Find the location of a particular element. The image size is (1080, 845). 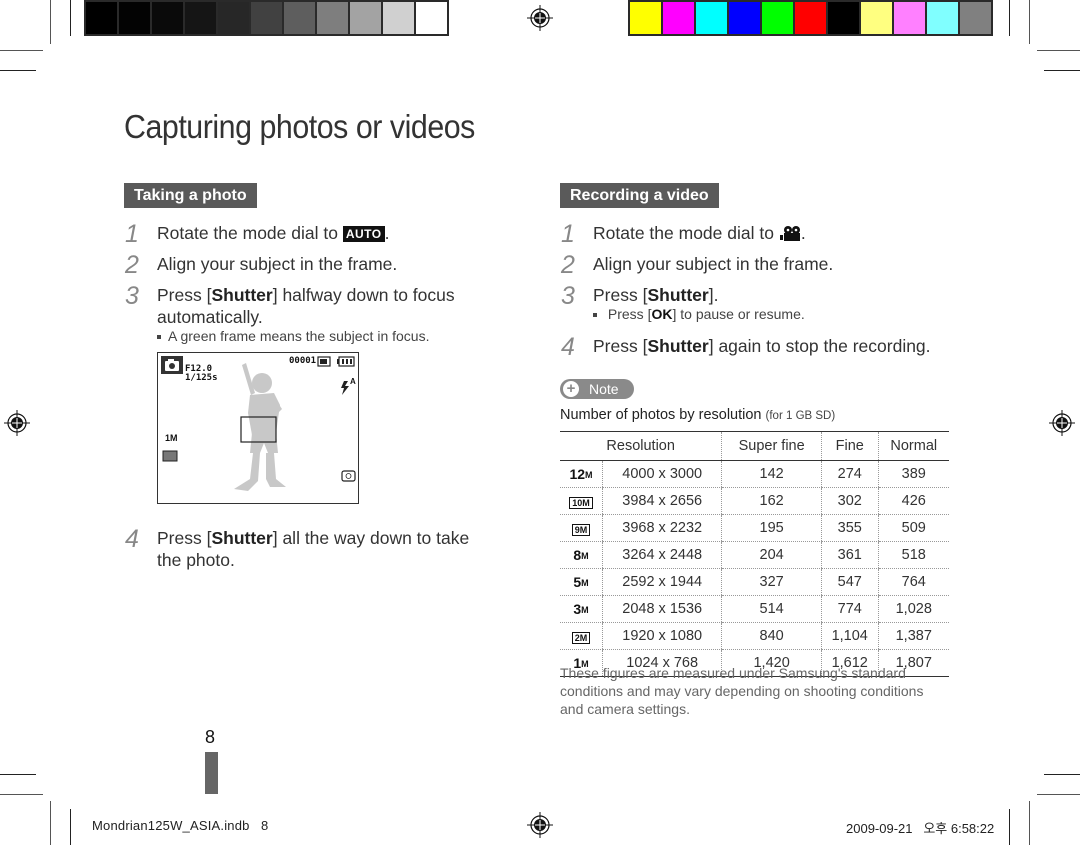

process-color-bar is located at coordinates (810, 18).